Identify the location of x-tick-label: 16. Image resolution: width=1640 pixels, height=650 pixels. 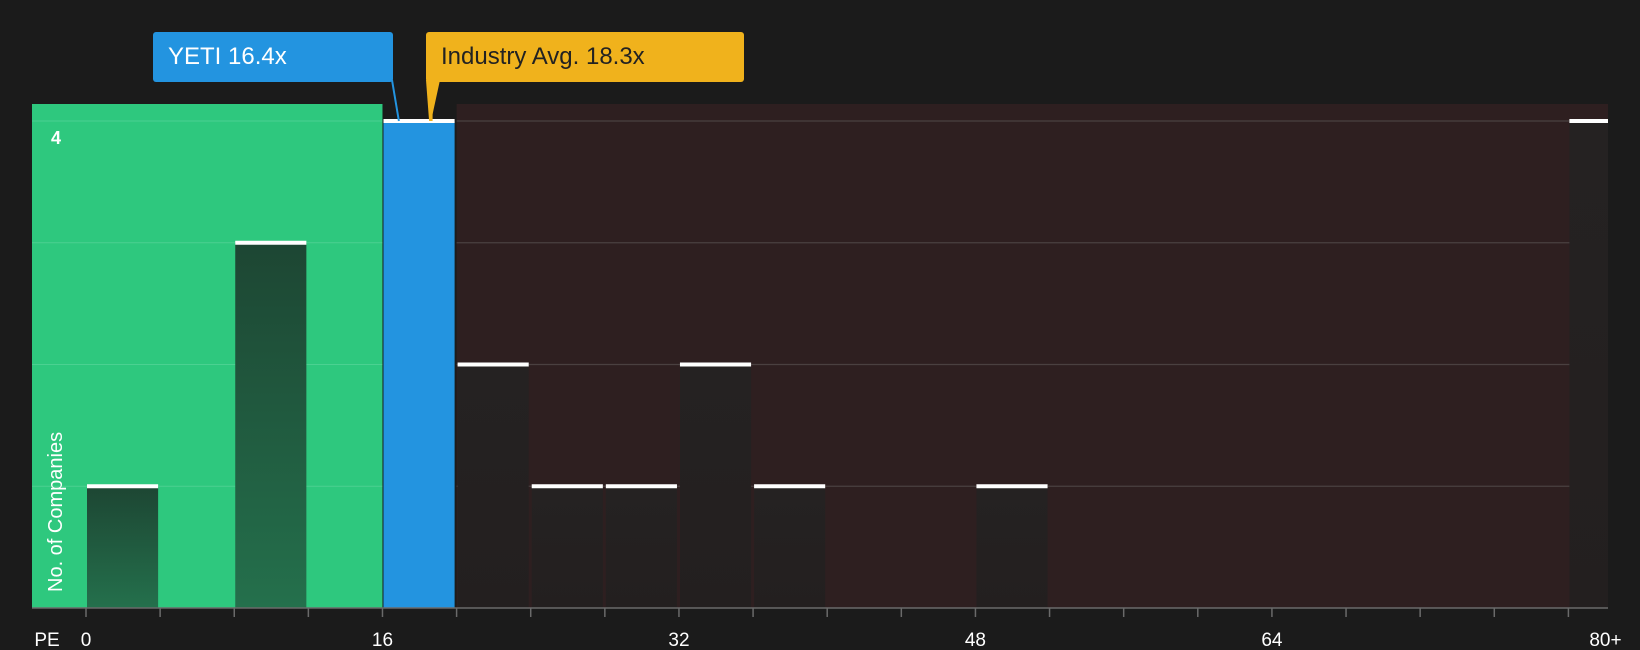
(382, 640).